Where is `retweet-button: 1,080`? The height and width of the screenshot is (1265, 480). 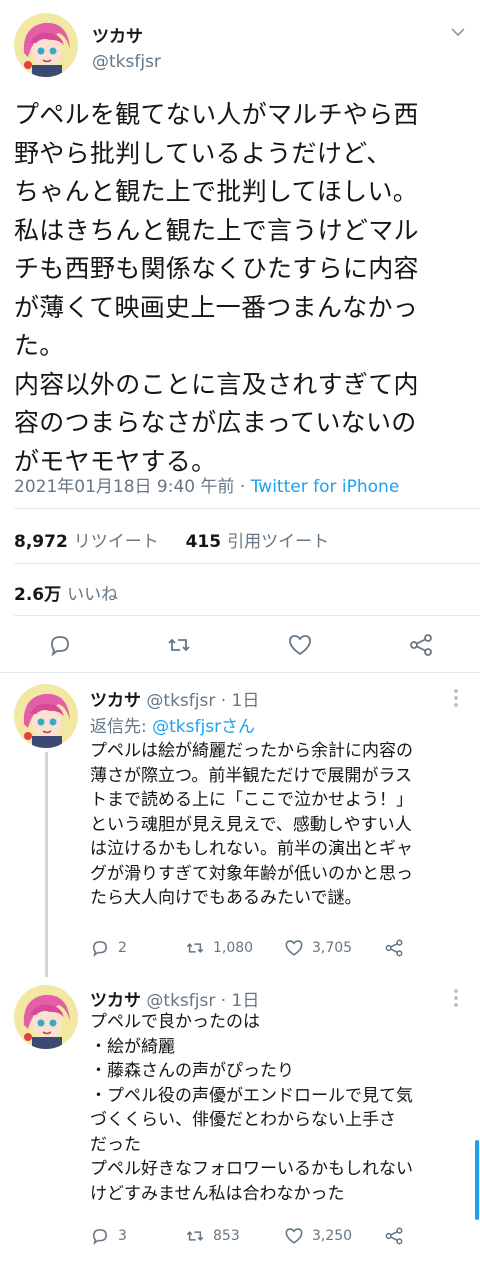
retweet-button: 1,080 is located at coordinates (219, 948).